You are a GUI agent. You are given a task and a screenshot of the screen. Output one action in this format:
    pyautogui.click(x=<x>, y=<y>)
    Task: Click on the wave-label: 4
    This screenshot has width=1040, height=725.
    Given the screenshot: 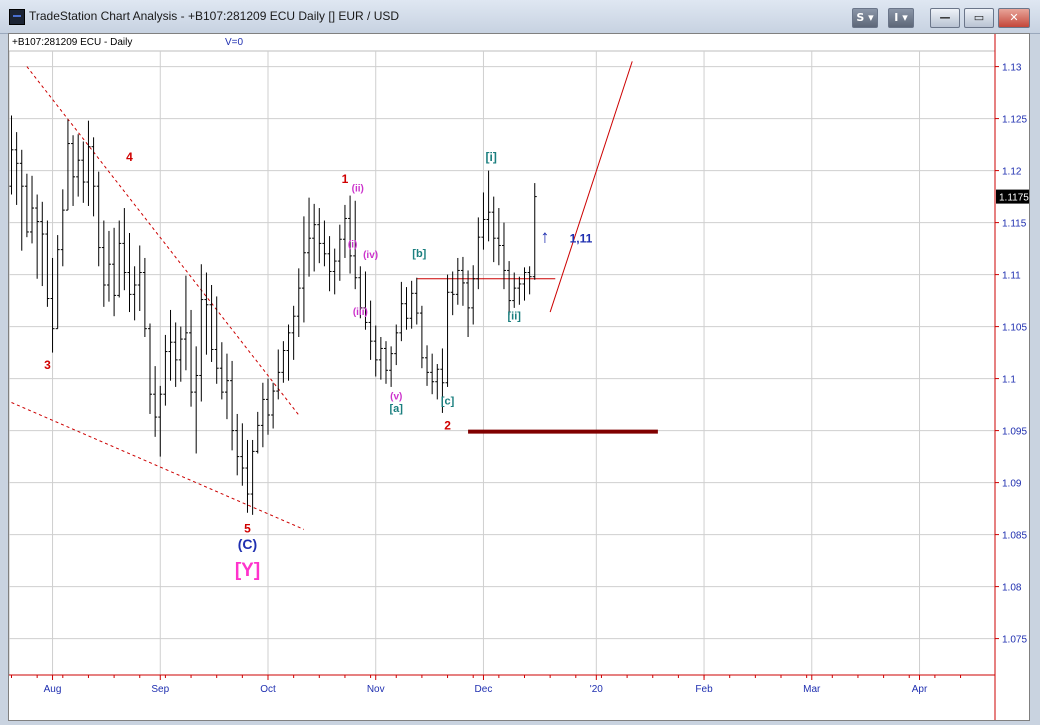 What is the action you would take?
    pyautogui.click(x=129, y=157)
    